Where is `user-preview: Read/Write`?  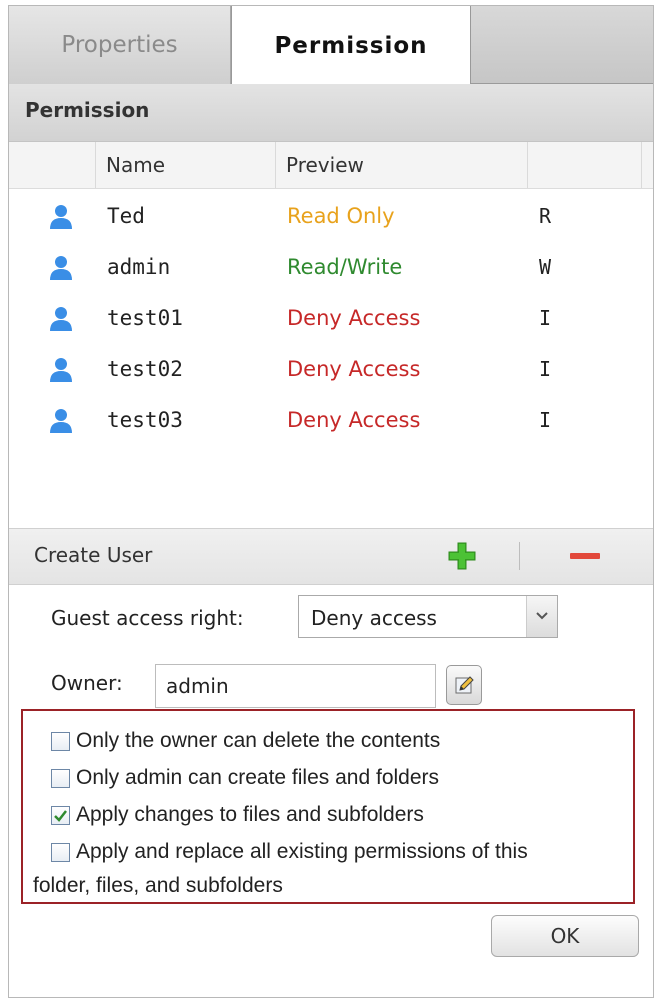
user-preview: Read/Write is located at coordinates (345, 267).